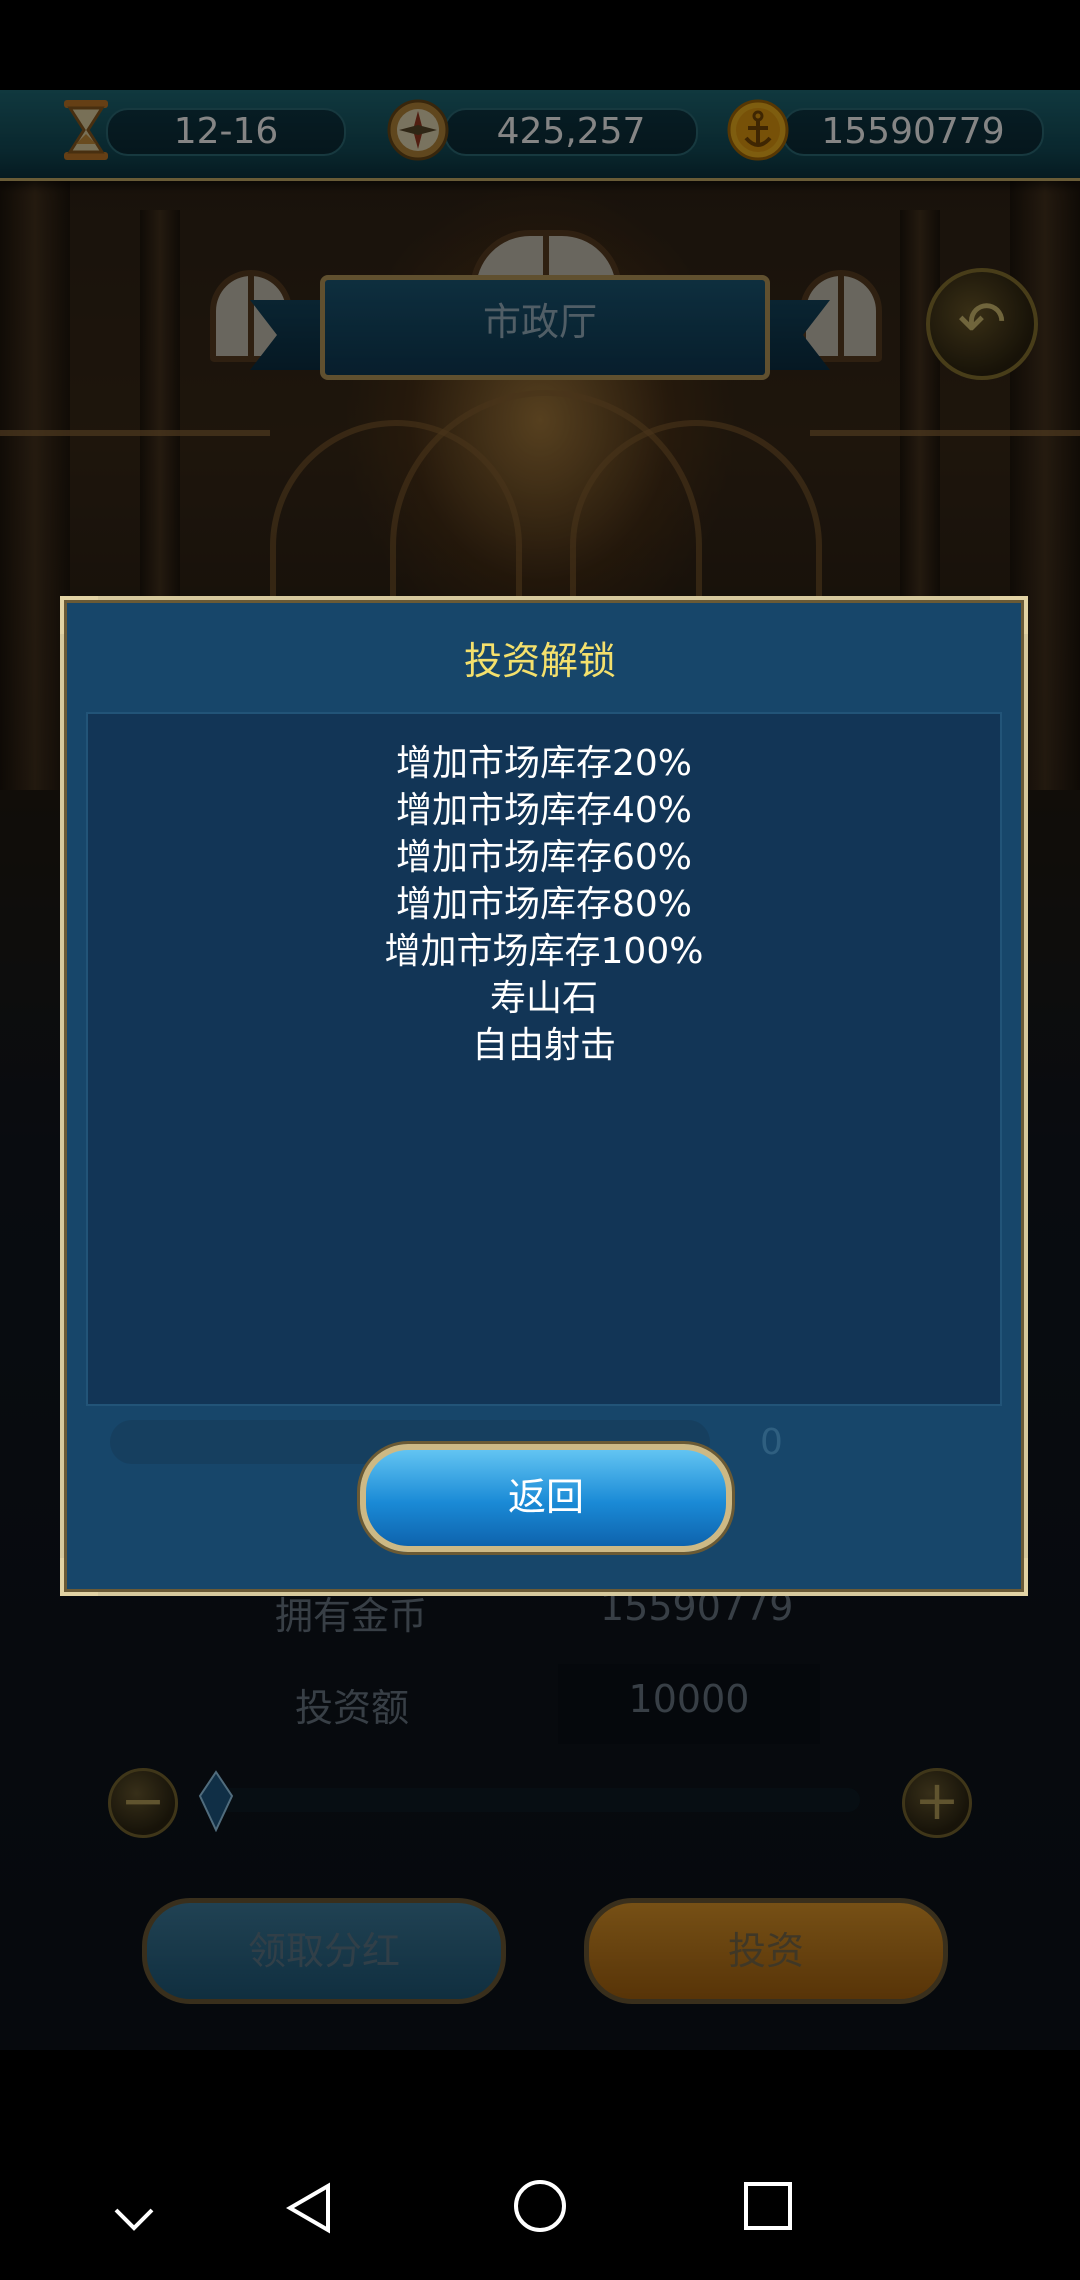 This screenshot has height=2280, width=1080. What do you see at coordinates (543, 1045) in the screenshot?
I see `unlock-item: 自由射击` at bounding box center [543, 1045].